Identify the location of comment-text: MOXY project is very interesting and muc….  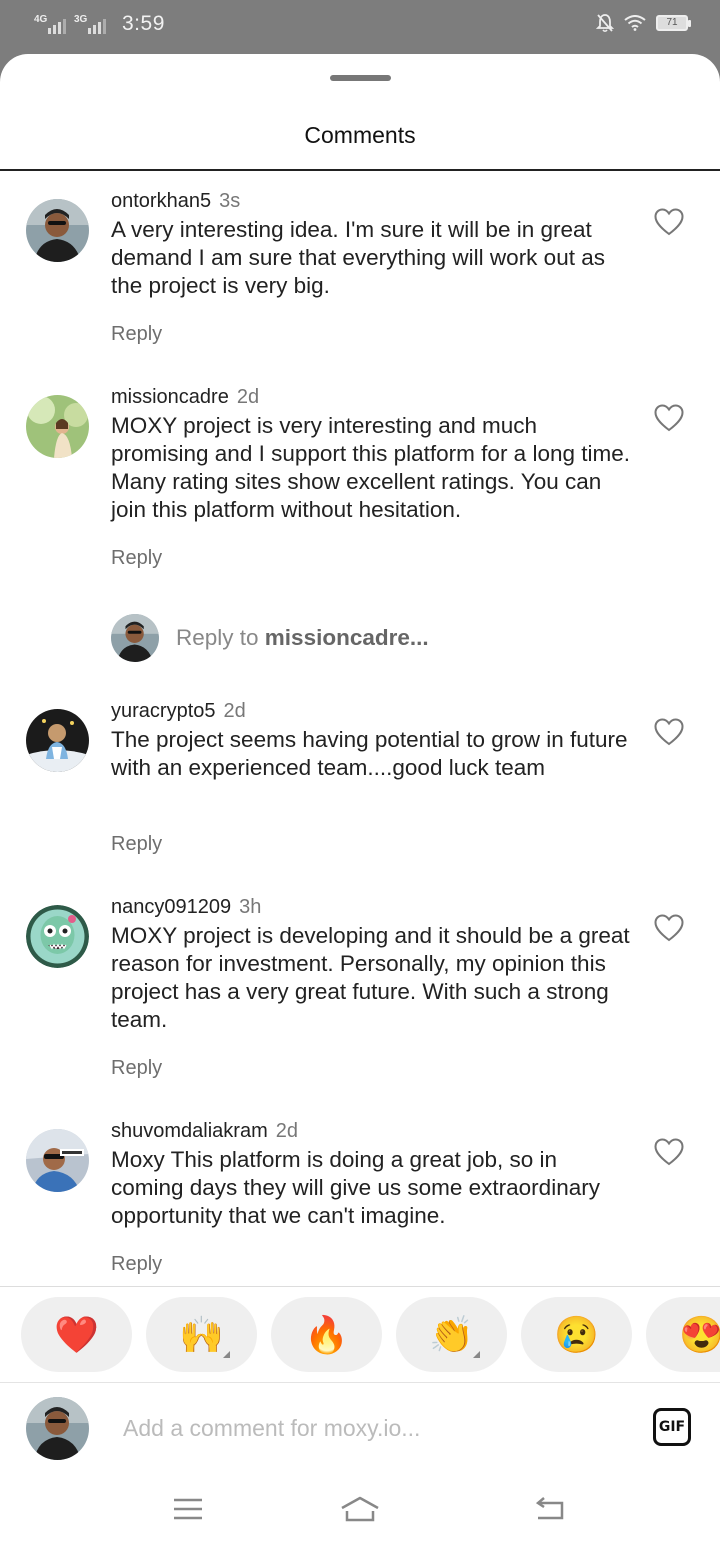
(370, 467).